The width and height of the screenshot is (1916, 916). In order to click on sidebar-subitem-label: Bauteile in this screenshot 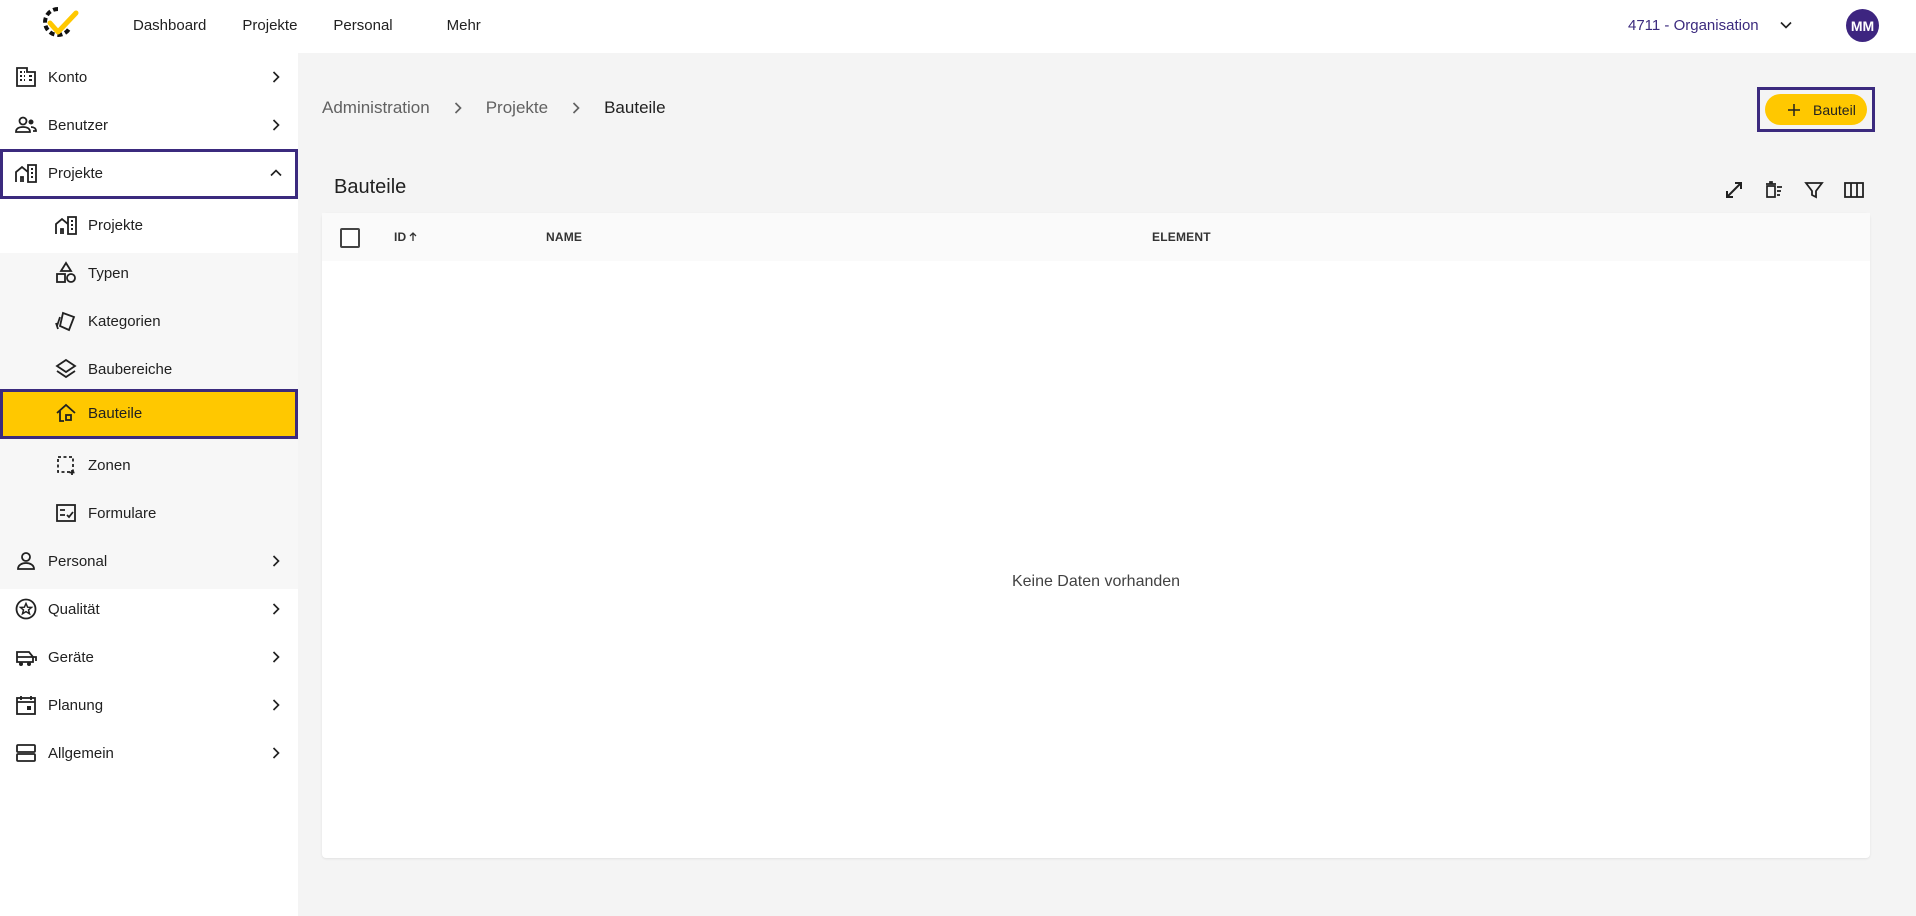, I will do `click(115, 413)`.